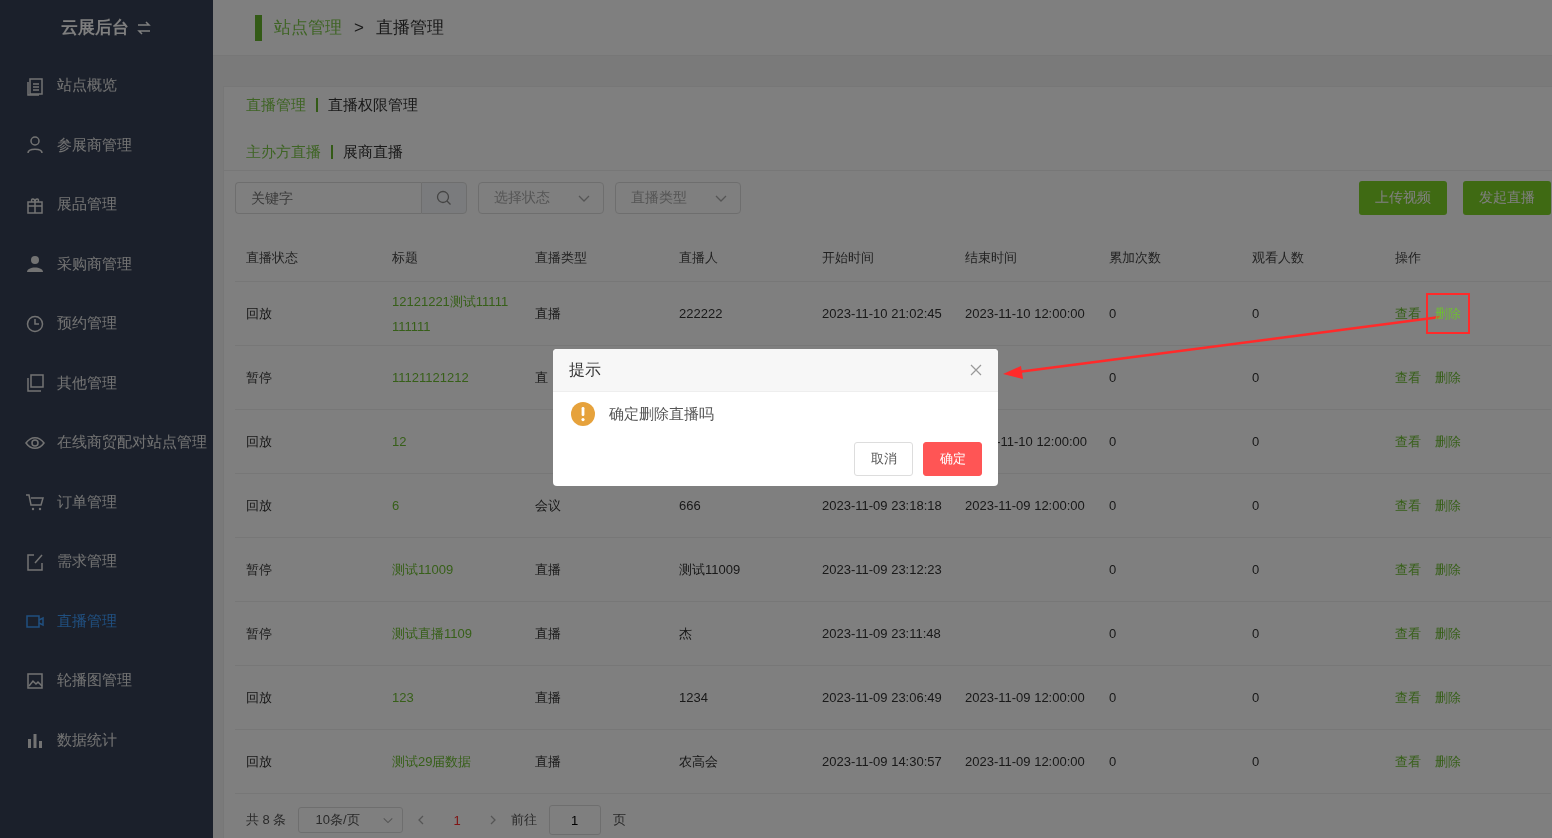  I want to click on title-link: 测试直播1109, so click(432, 633).